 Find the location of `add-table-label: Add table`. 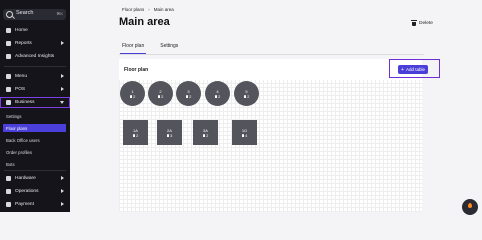

add-table-label: Add table is located at coordinates (415, 69).